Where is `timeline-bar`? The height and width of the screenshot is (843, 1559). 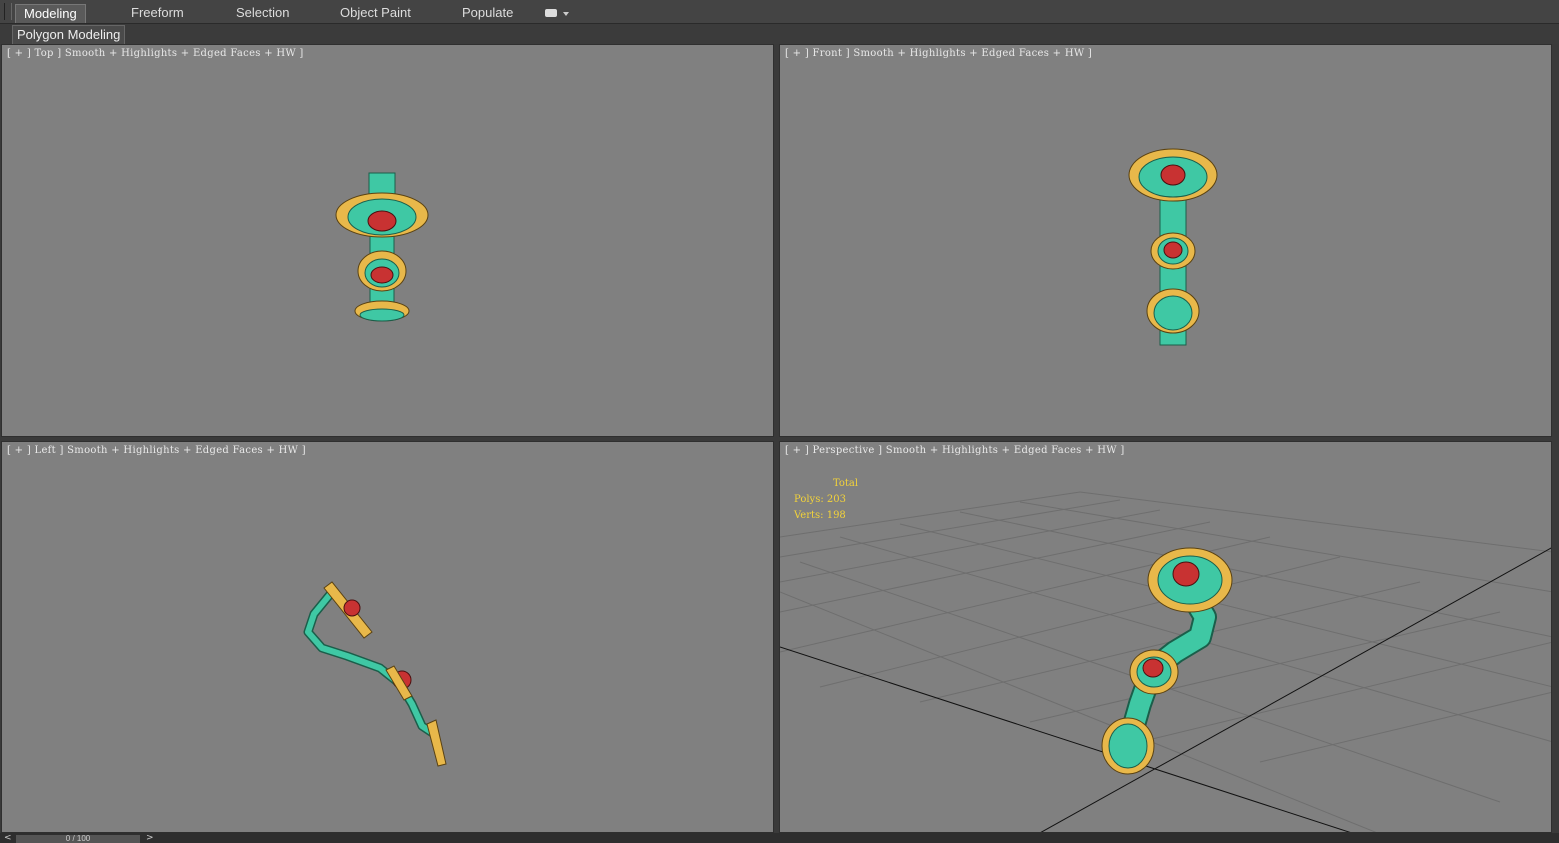
timeline-bar is located at coordinates (779, 838).